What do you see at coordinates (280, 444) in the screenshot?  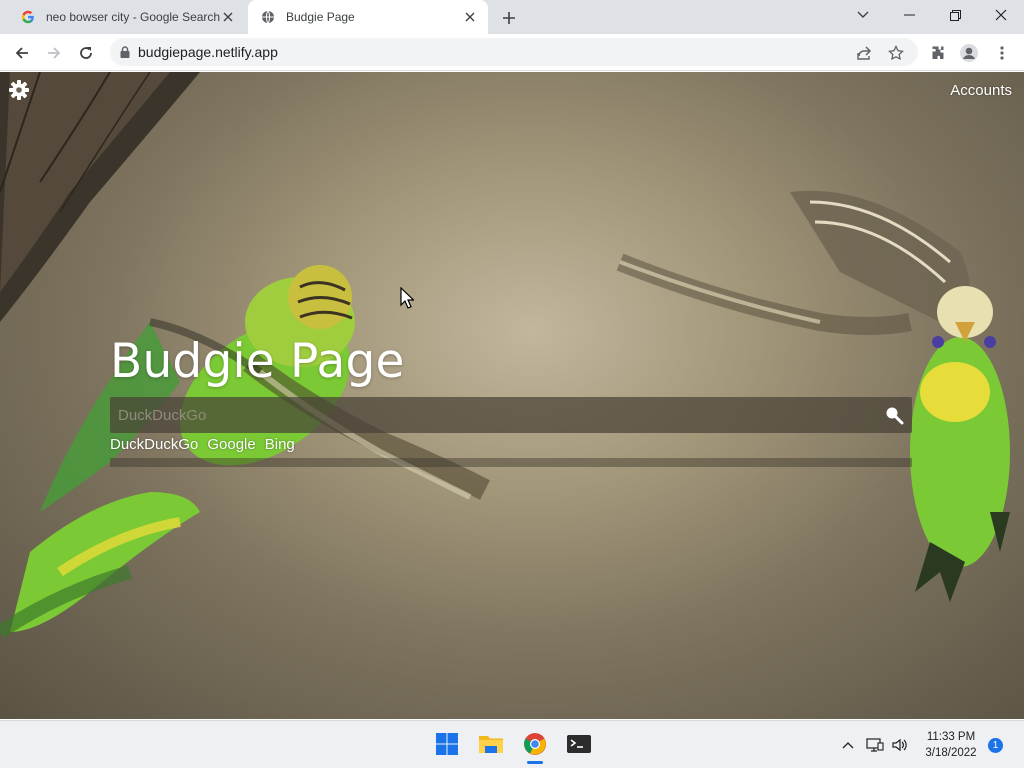 I see `engine-link-bing: Bing` at bounding box center [280, 444].